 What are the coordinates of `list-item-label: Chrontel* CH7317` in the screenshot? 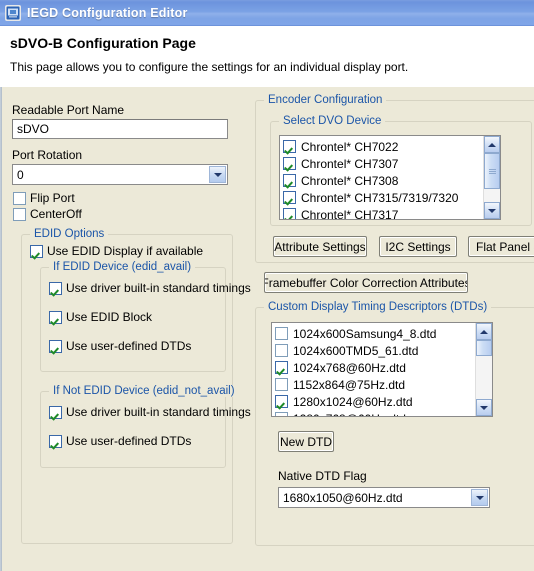 It's located at (350, 213).